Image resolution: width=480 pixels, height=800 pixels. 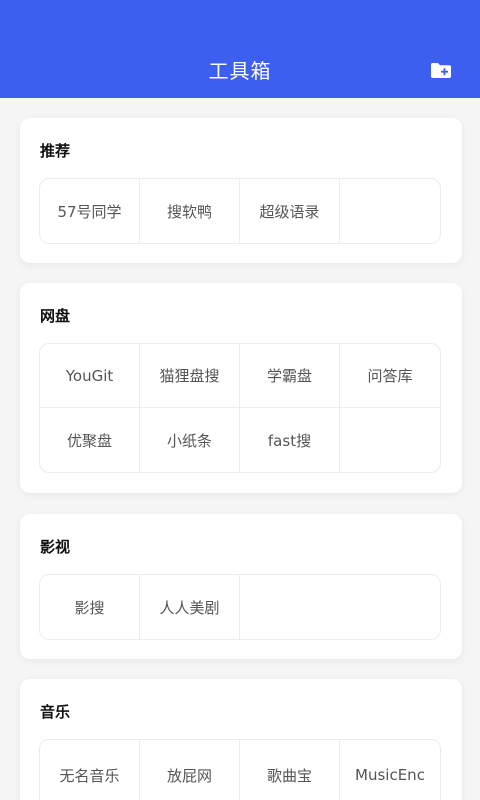 What do you see at coordinates (190, 440) in the screenshot?
I see `tool-item: 小纸条` at bounding box center [190, 440].